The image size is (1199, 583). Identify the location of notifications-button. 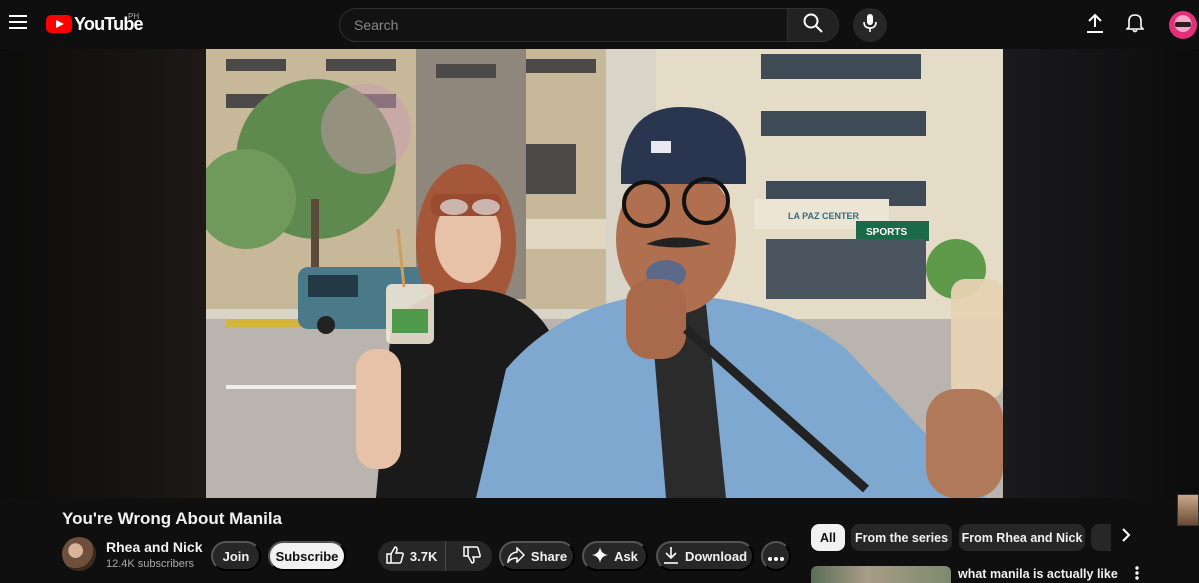
(1135, 25).